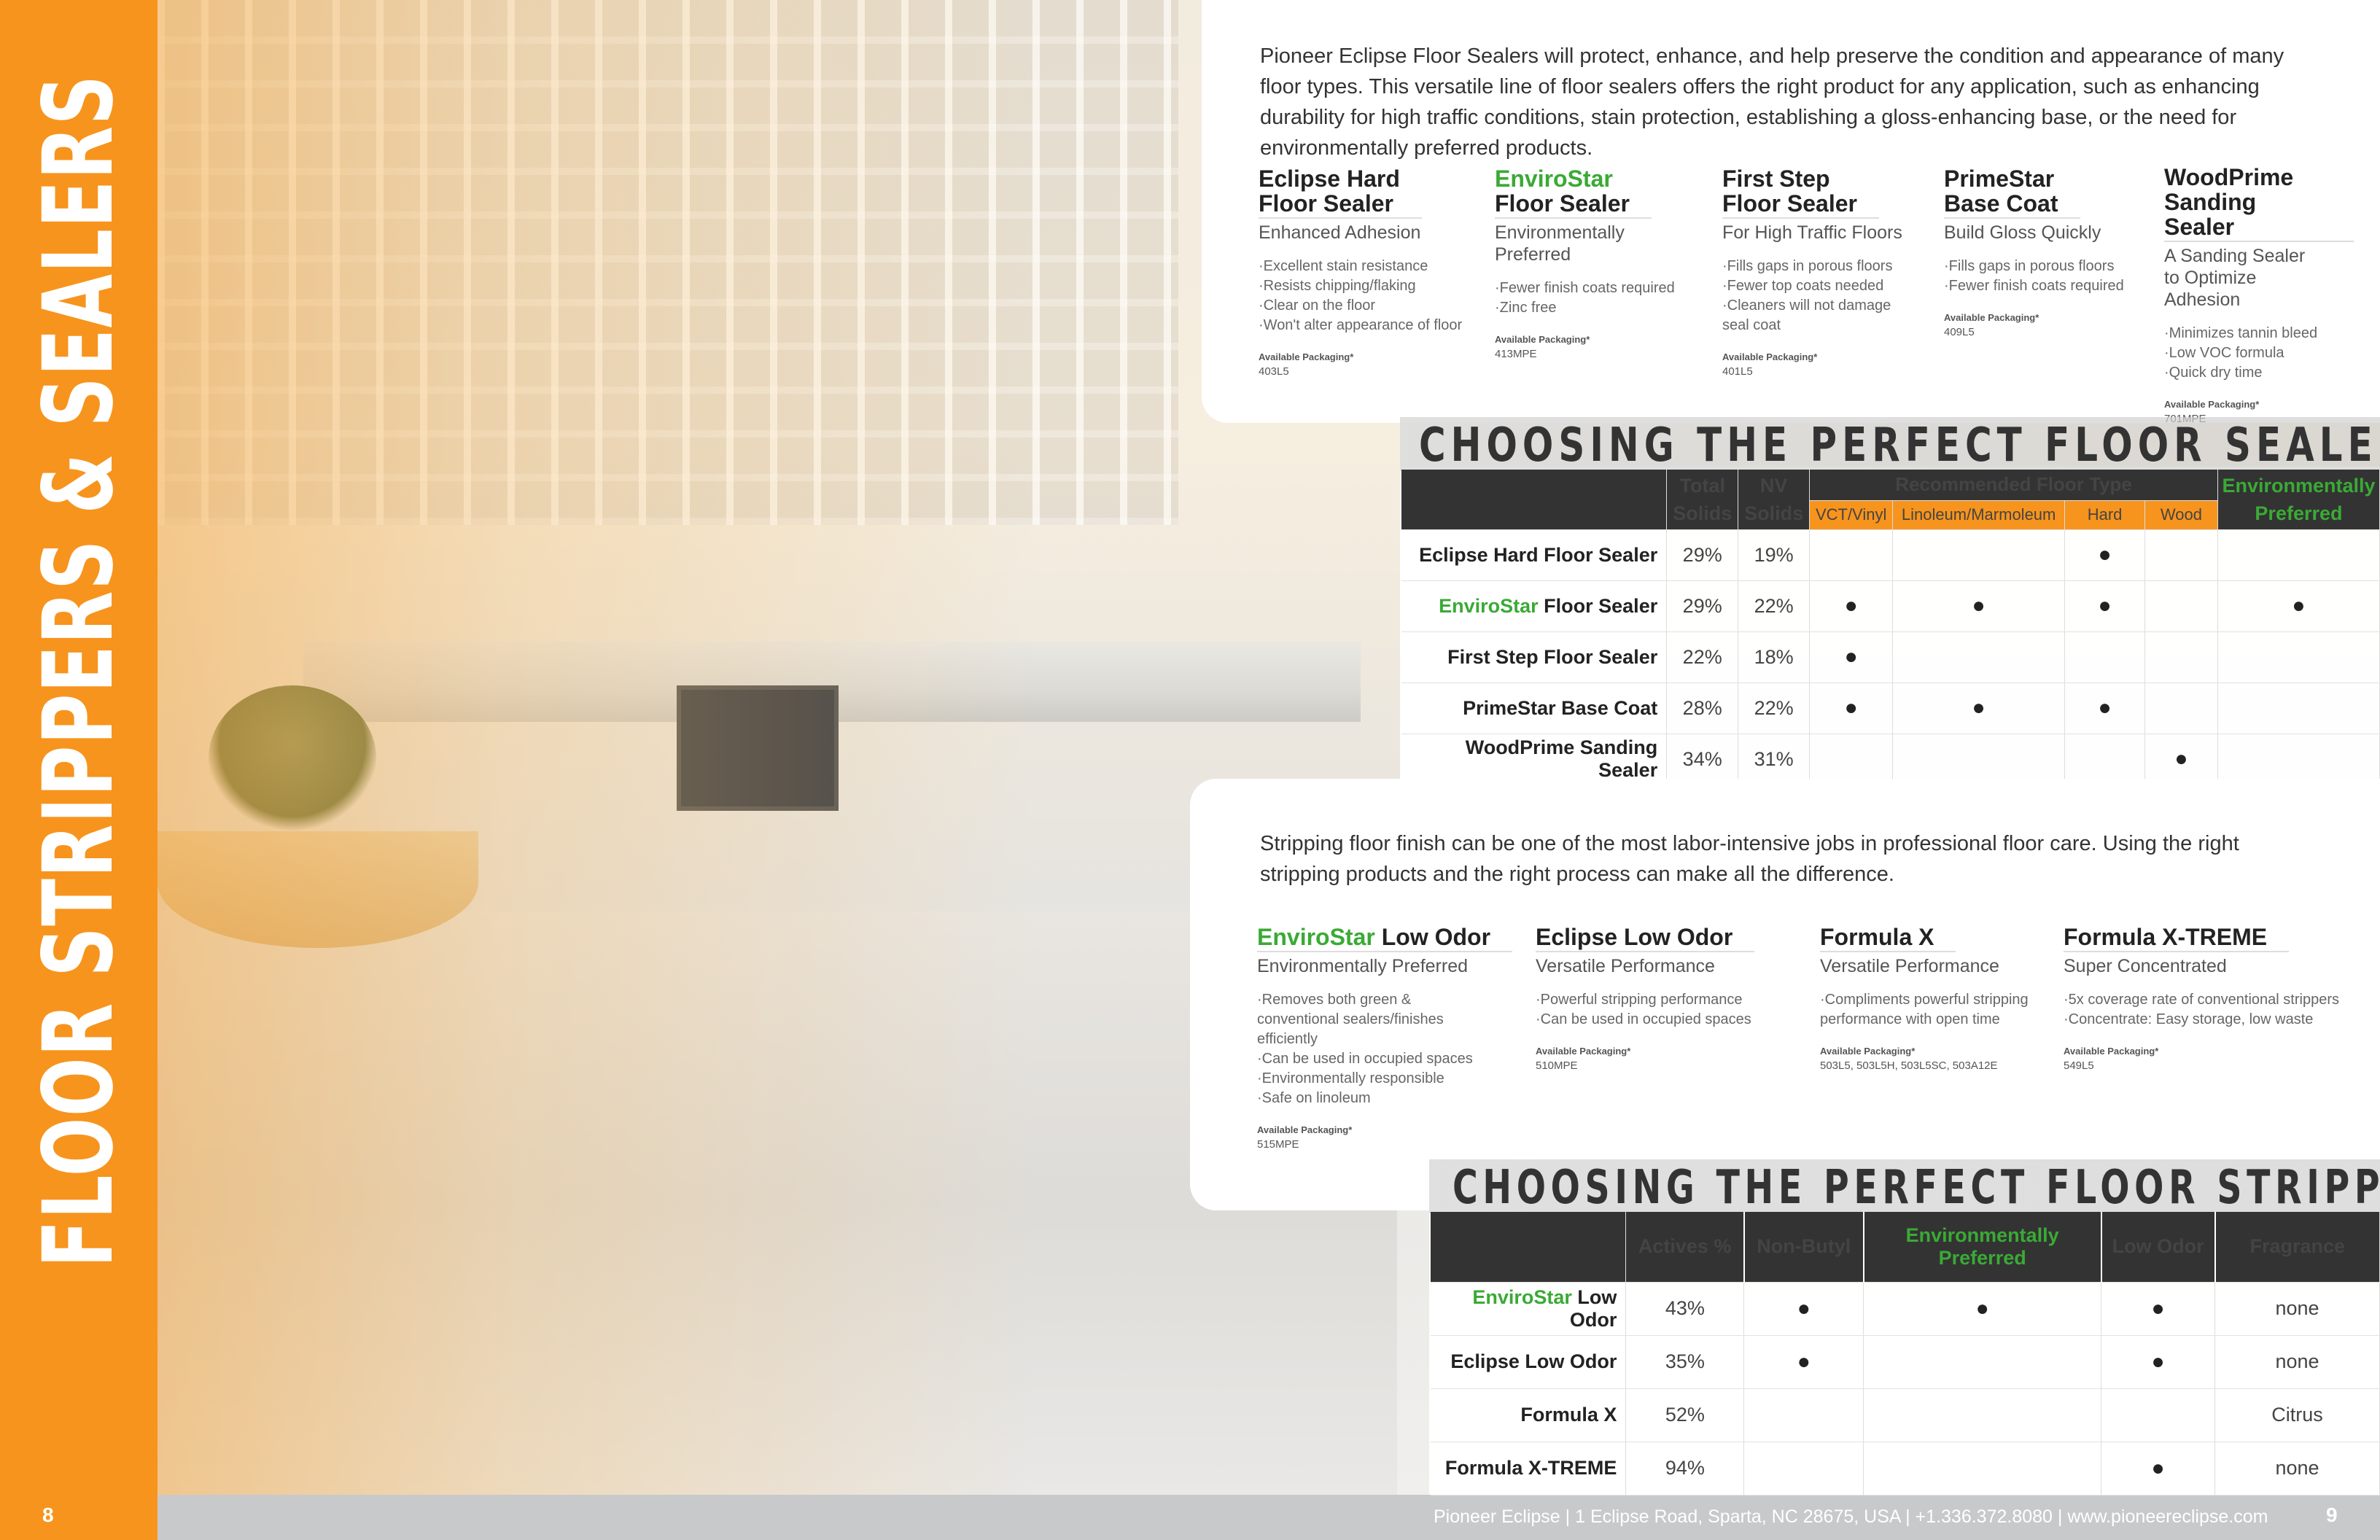  I want to click on table-row: Formula X 52% Citrus, so click(1905, 1415).